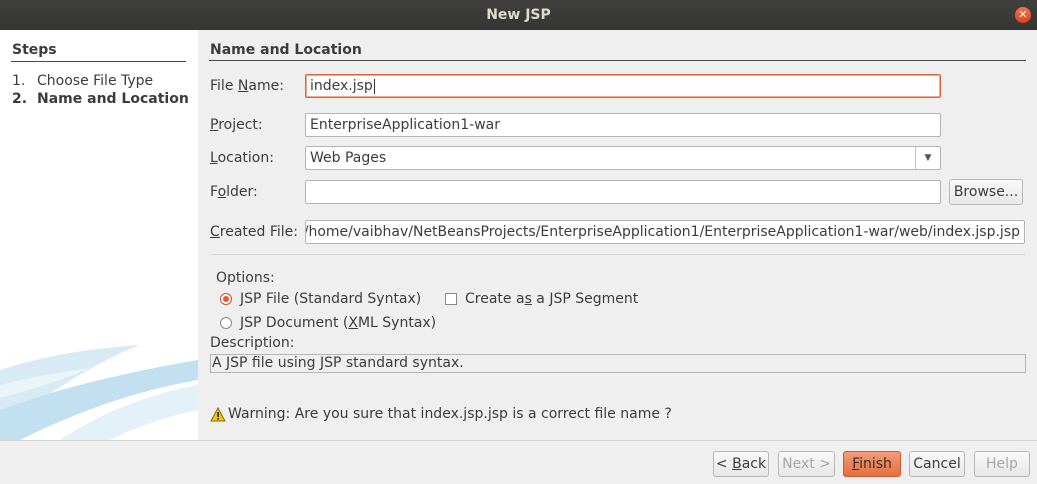 The width and height of the screenshot is (1037, 484). Describe the element at coordinates (98, 61) in the screenshot. I see `steps-divider` at that location.